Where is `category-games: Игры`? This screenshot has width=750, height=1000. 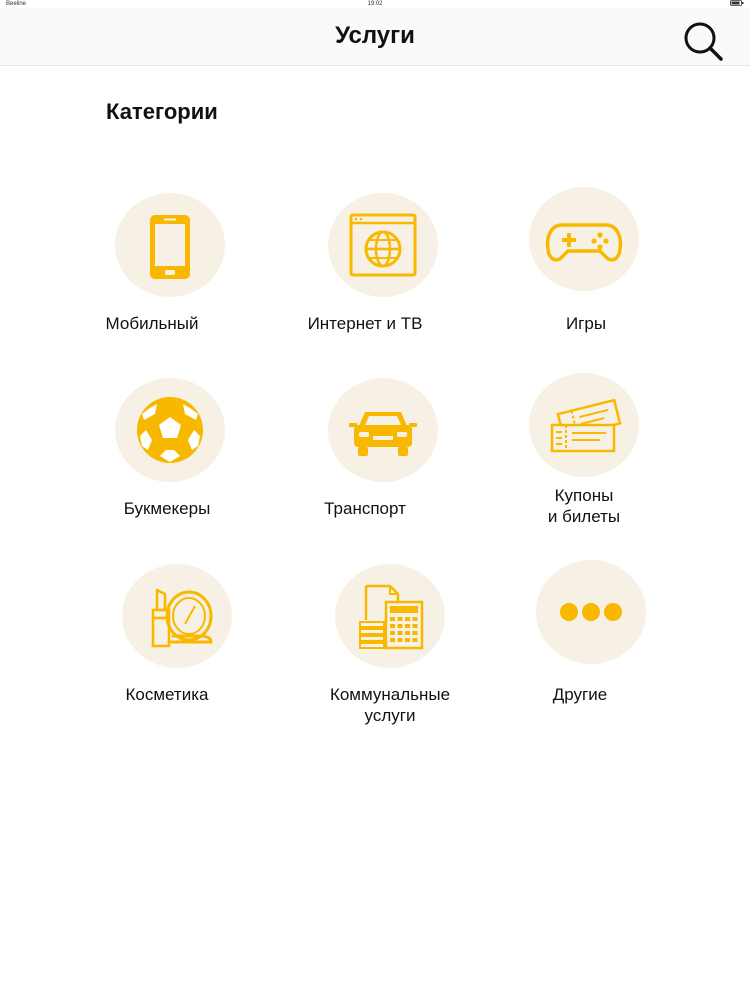 category-games: Игры is located at coordinates (609, 272).